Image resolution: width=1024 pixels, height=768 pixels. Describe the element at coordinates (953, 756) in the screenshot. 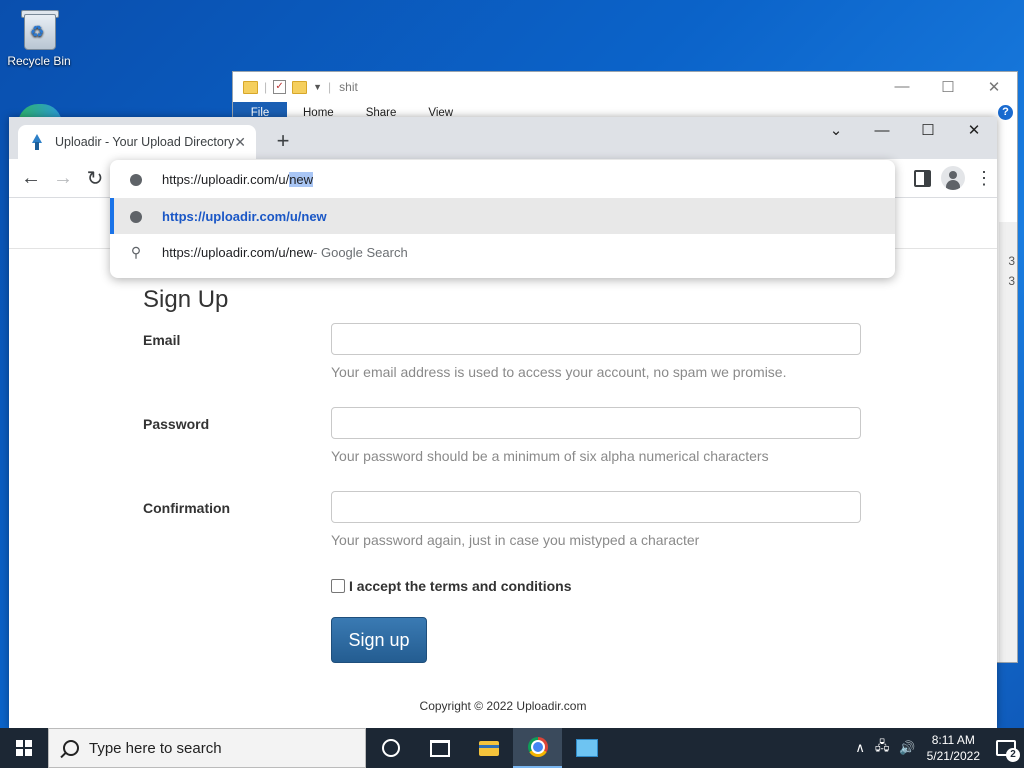

I see `clock-date: 5/21/2022` at that location.